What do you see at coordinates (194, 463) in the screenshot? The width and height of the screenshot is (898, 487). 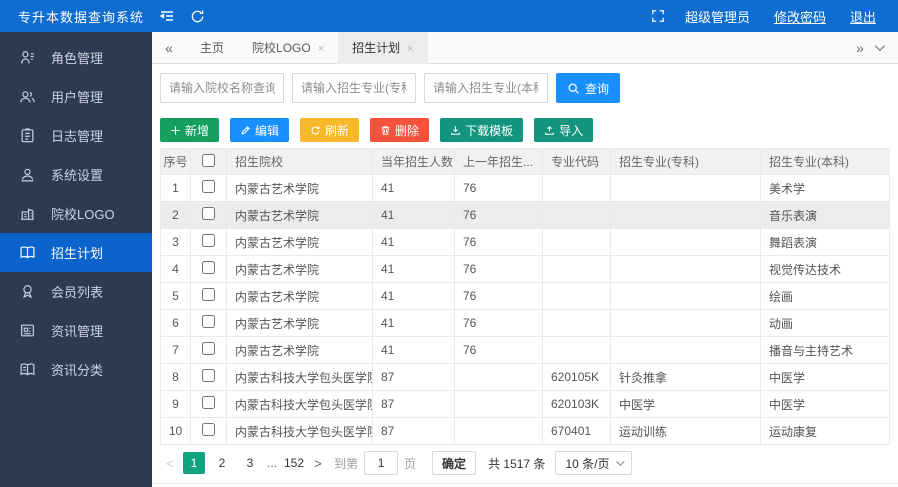 I see `page-number-1: 1` at bounding box center [194, 463].